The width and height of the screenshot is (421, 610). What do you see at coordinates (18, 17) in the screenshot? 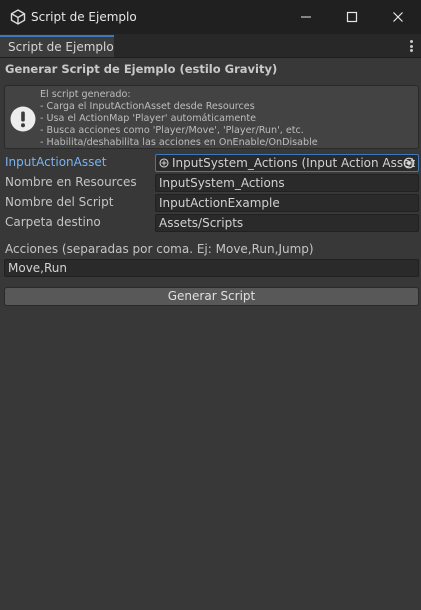
I see `unity-logo-icon` at bounding box center [18, 17].